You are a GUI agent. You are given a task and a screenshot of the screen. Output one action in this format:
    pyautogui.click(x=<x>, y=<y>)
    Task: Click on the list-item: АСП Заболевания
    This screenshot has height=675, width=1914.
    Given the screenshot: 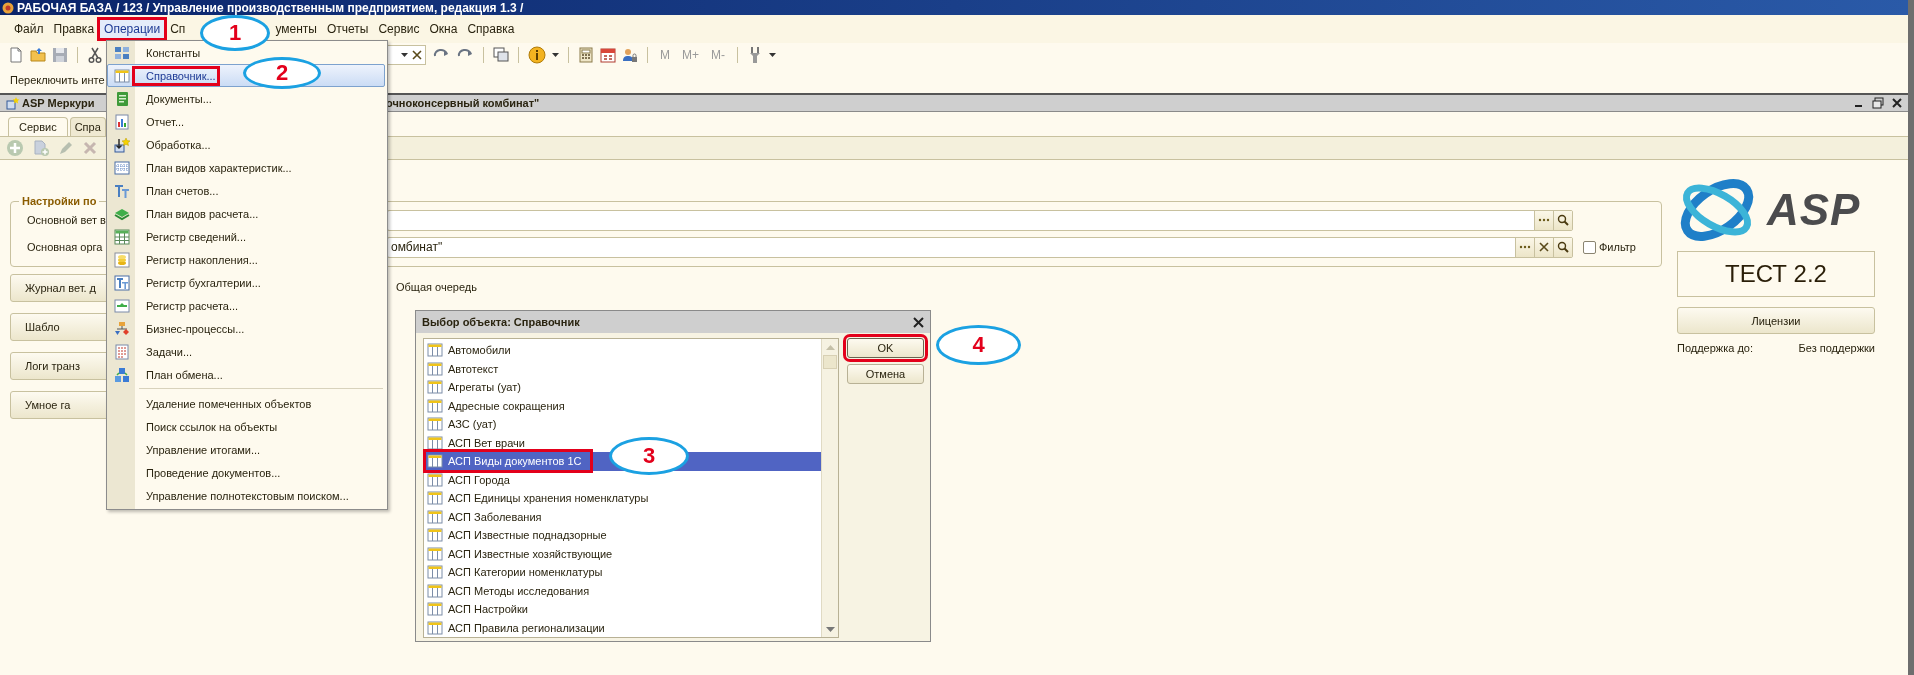 What is the action you would take?
    pyautogui.click(x=622, y=516)
    